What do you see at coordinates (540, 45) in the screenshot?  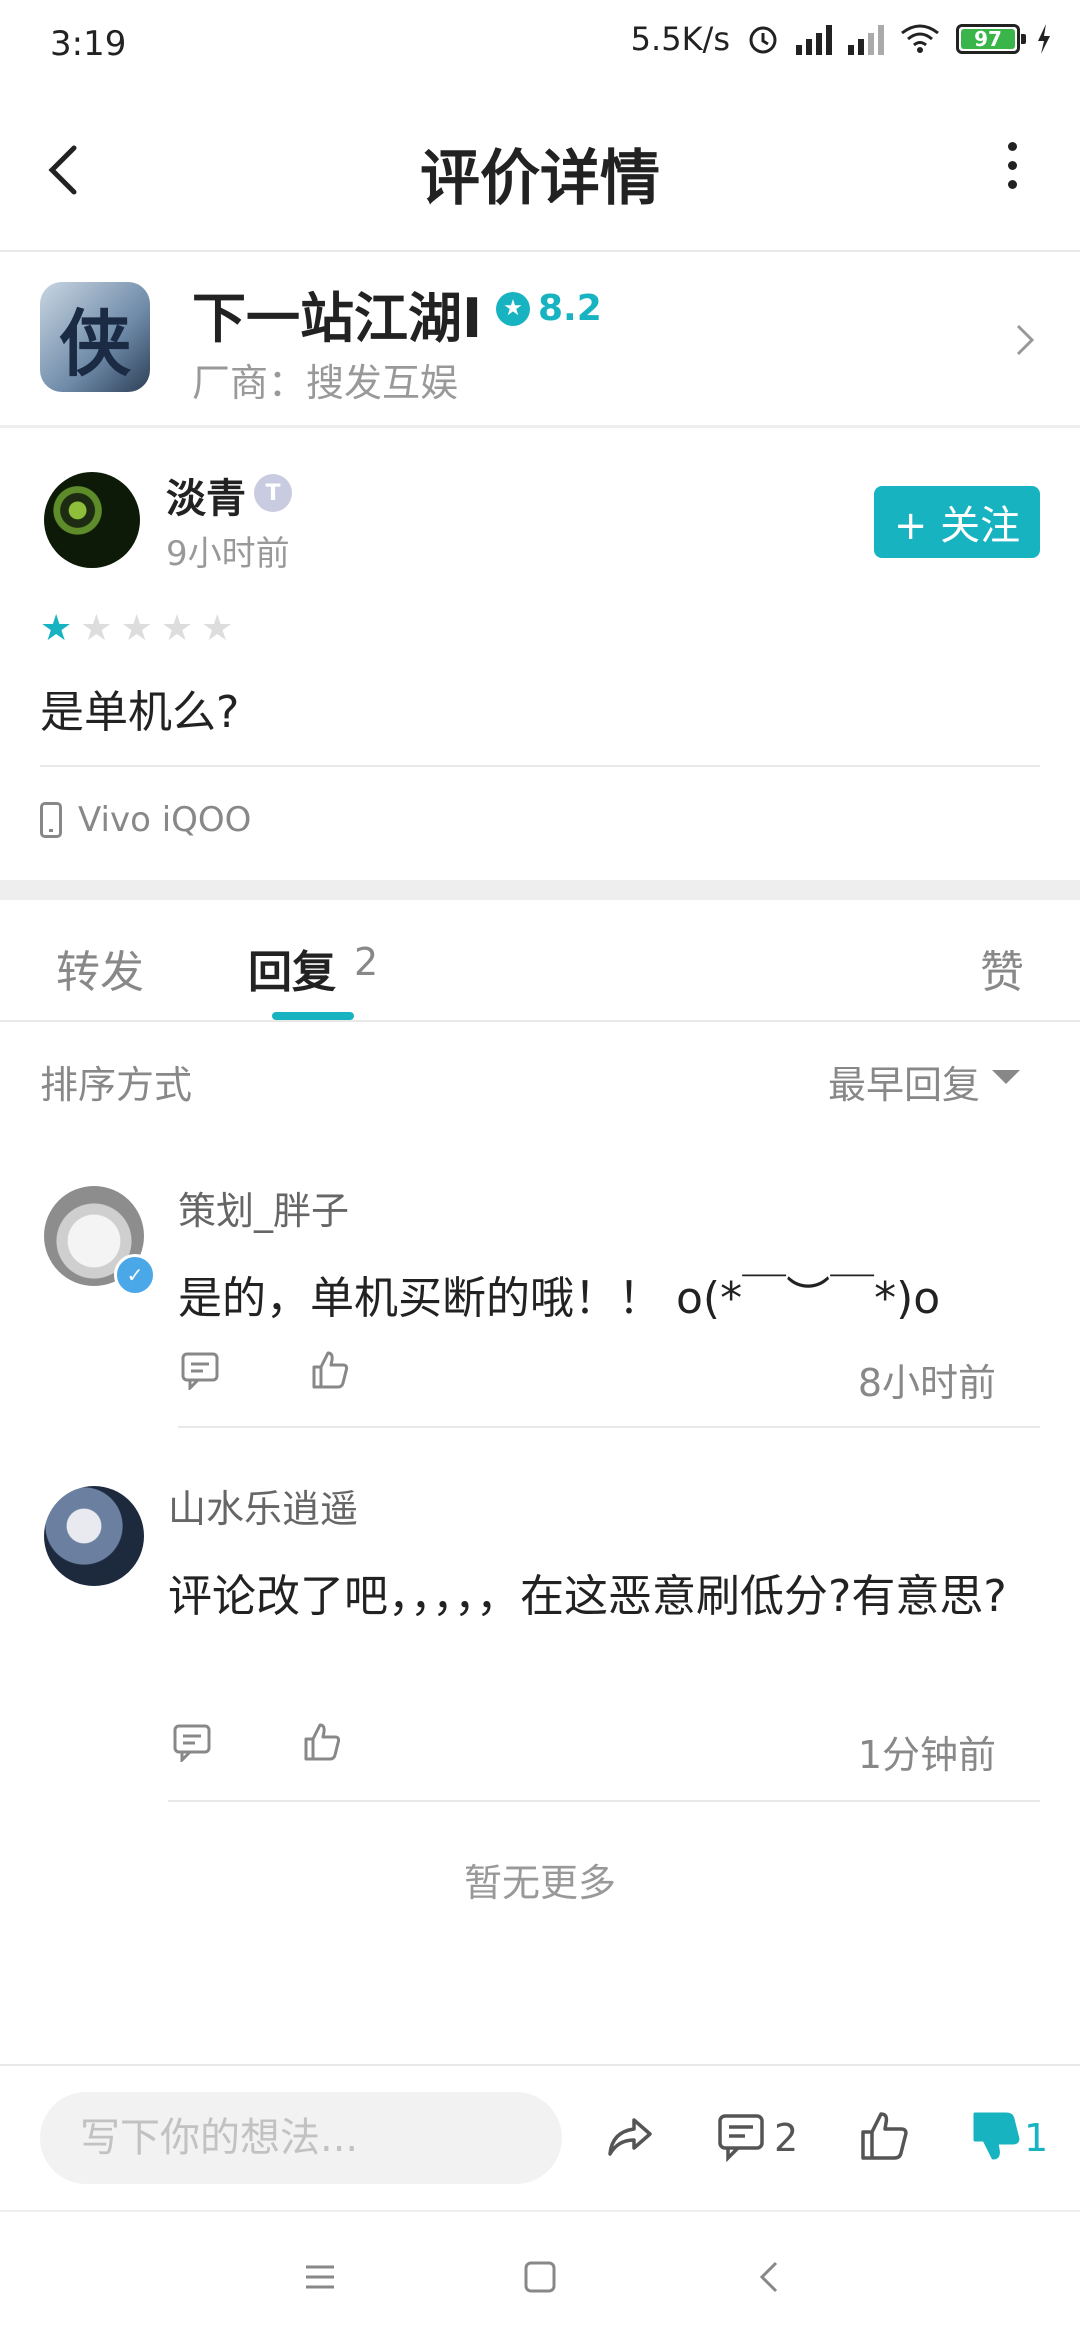 I see `status-bar: 3:19 5.5K/s 97` at bounding box center [540, 45].